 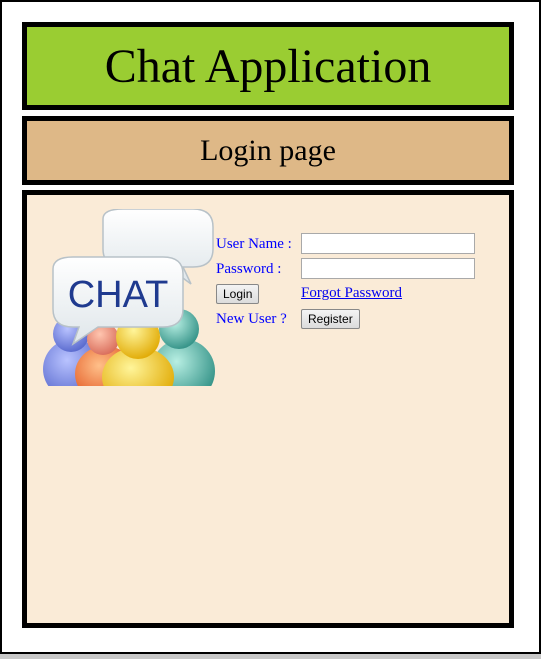 I want to click on chat-people-icon: CHAT, so click(x=129, y=297).